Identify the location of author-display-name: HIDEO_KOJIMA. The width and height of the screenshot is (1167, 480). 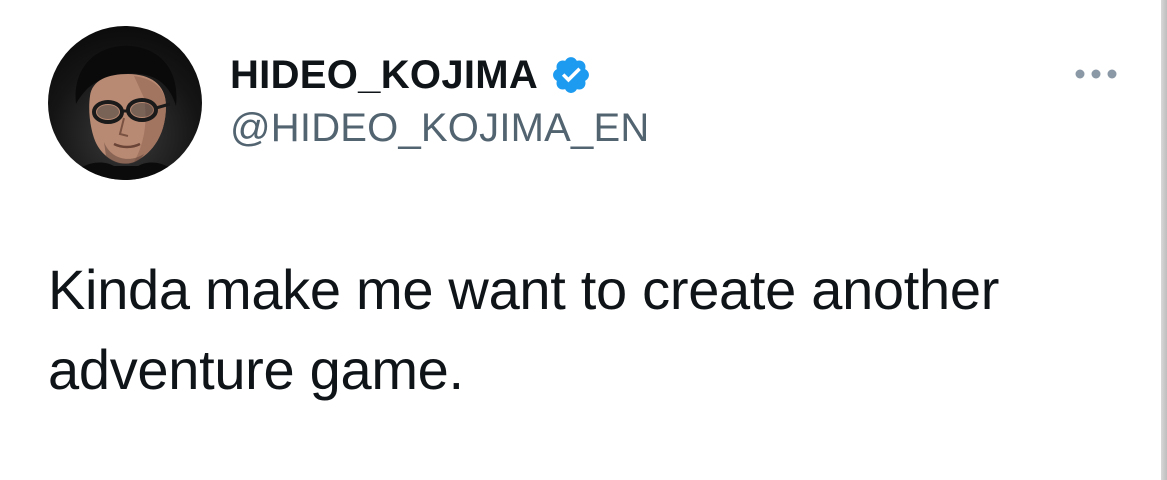
(384, 75).